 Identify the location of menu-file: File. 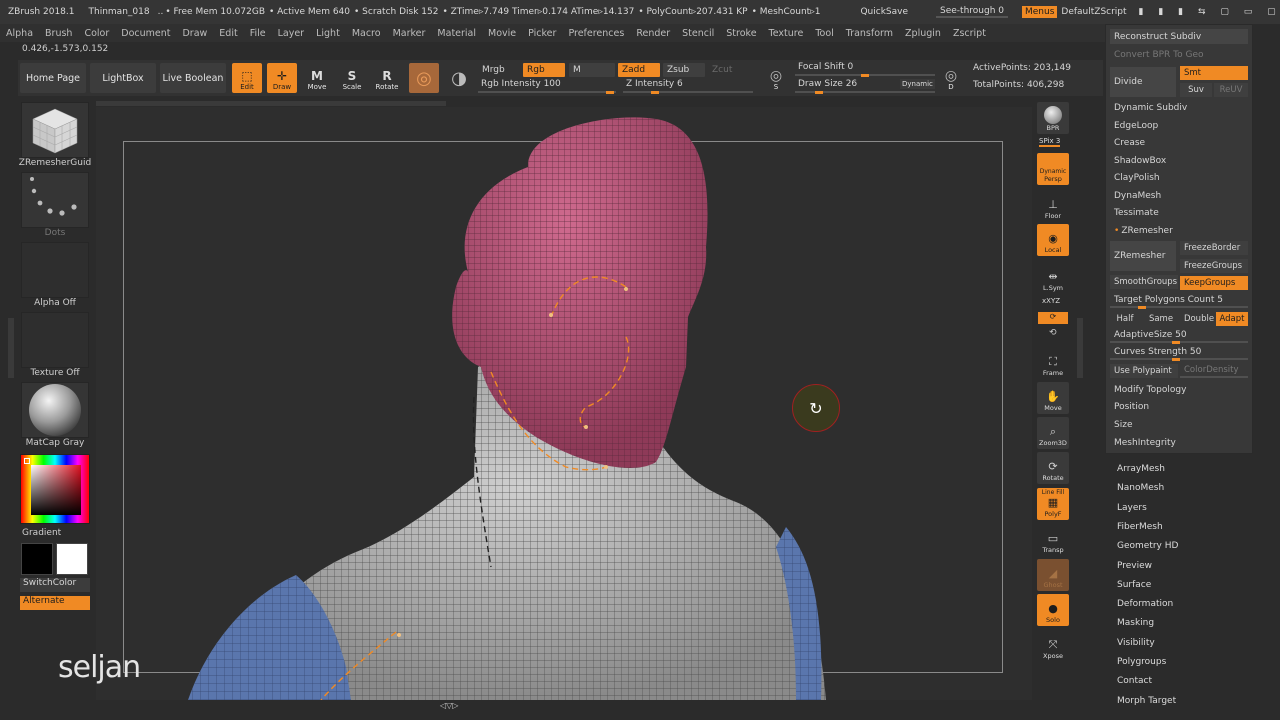
(258, 33).